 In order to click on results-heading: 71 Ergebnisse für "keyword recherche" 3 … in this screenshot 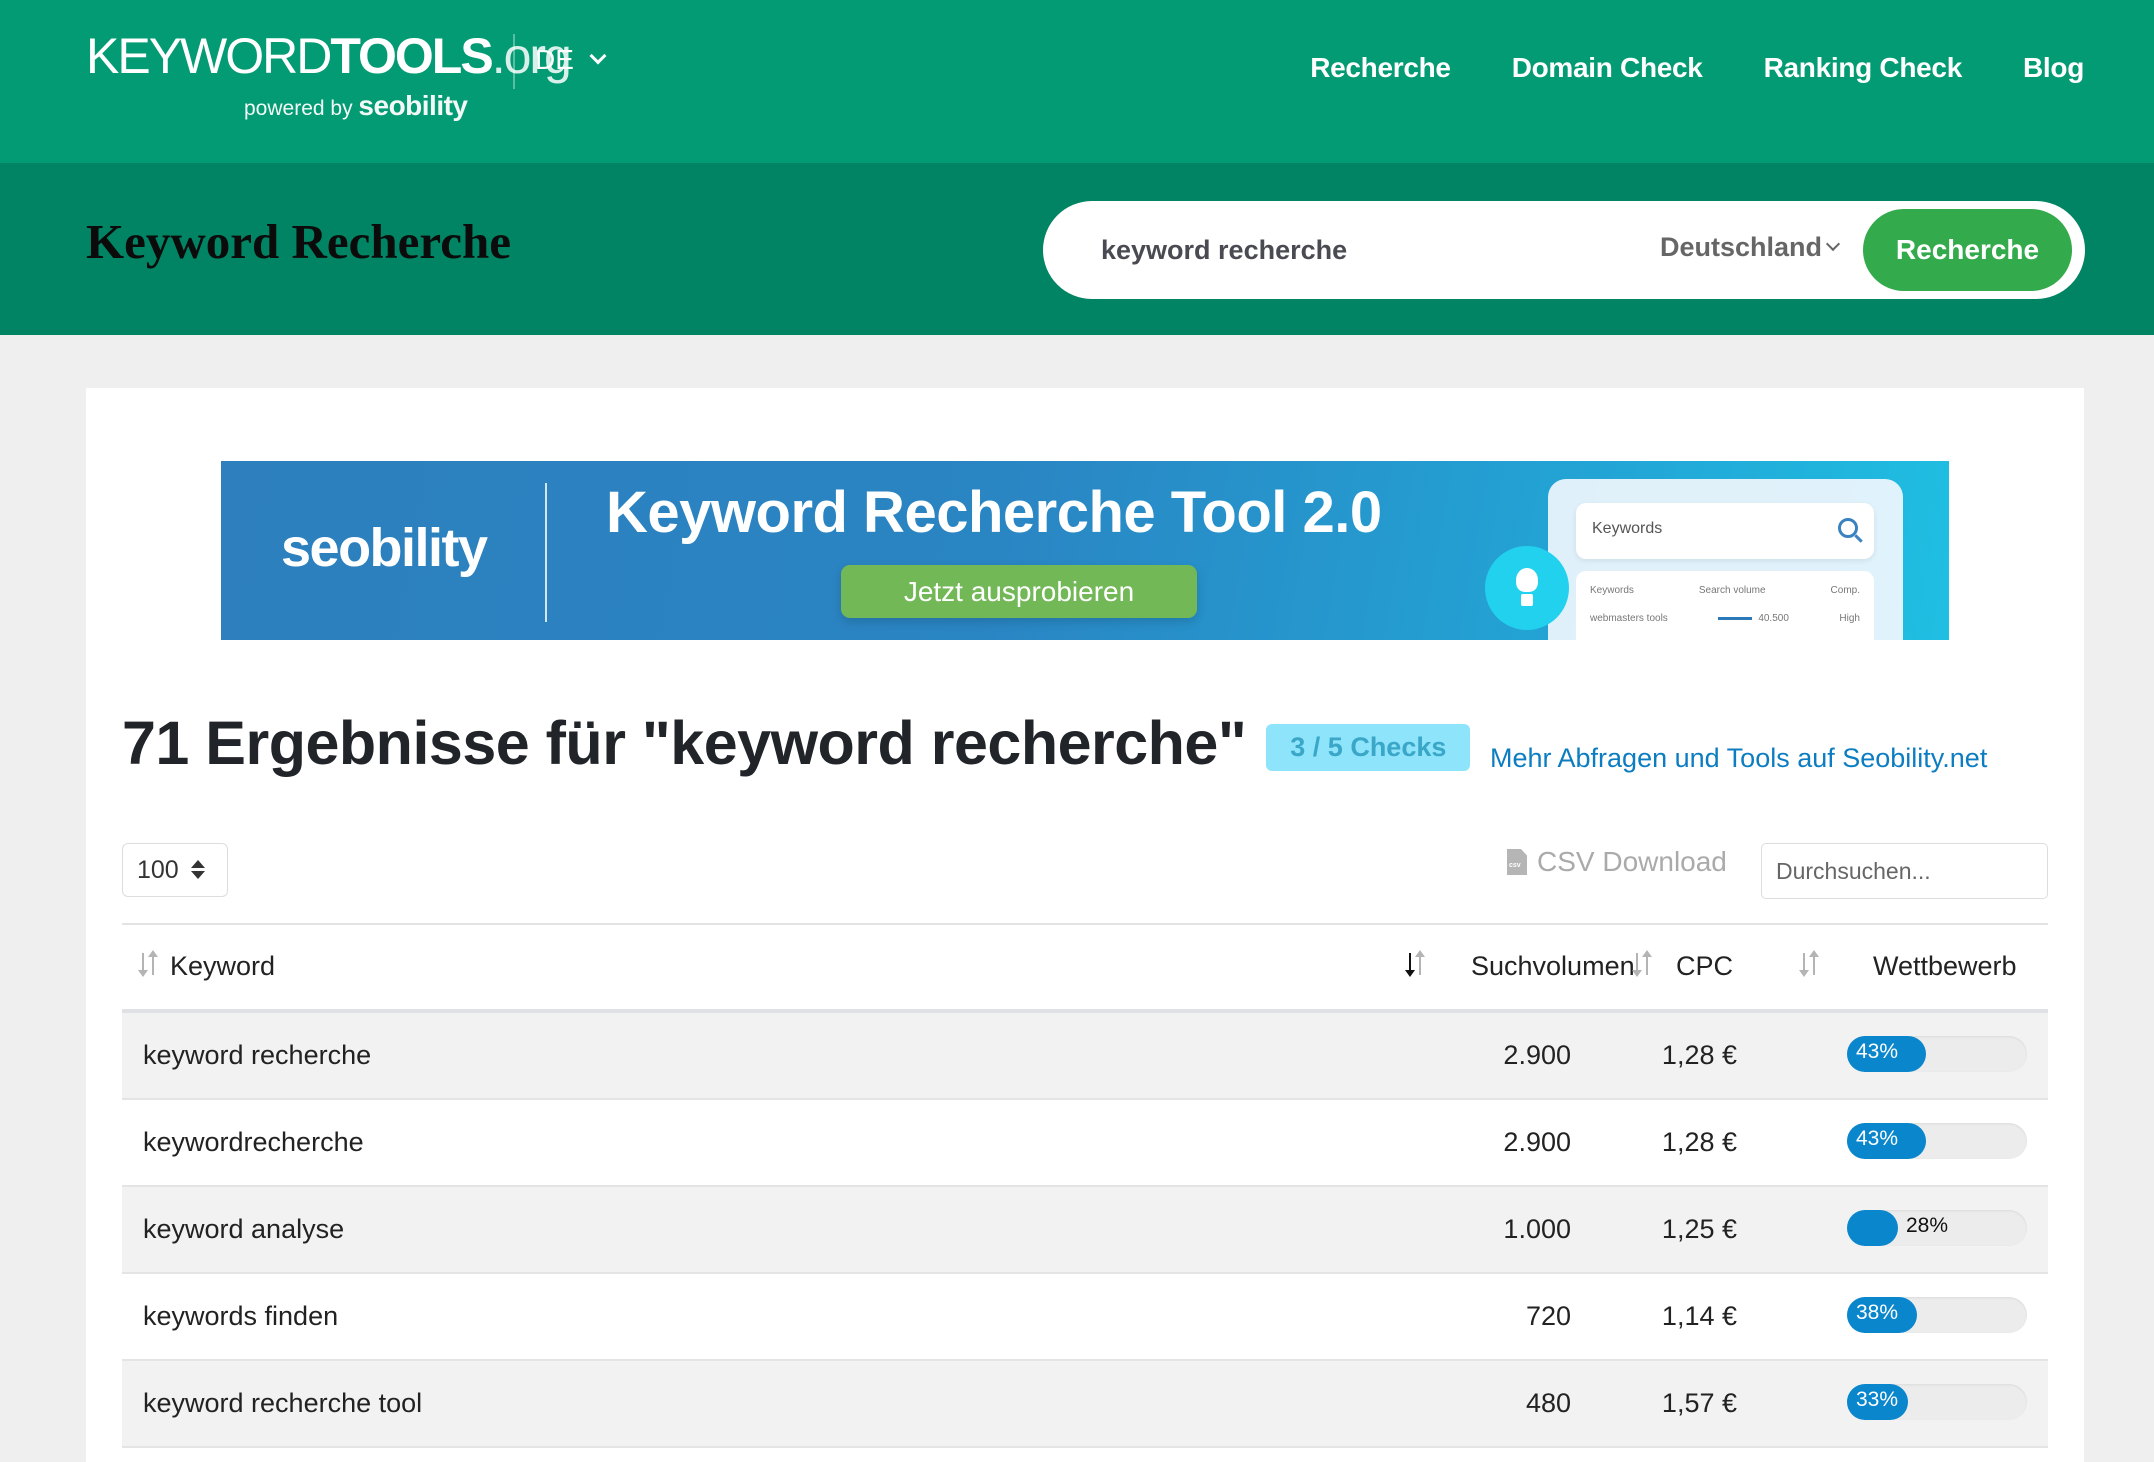, I will do `click(796, 743)`.